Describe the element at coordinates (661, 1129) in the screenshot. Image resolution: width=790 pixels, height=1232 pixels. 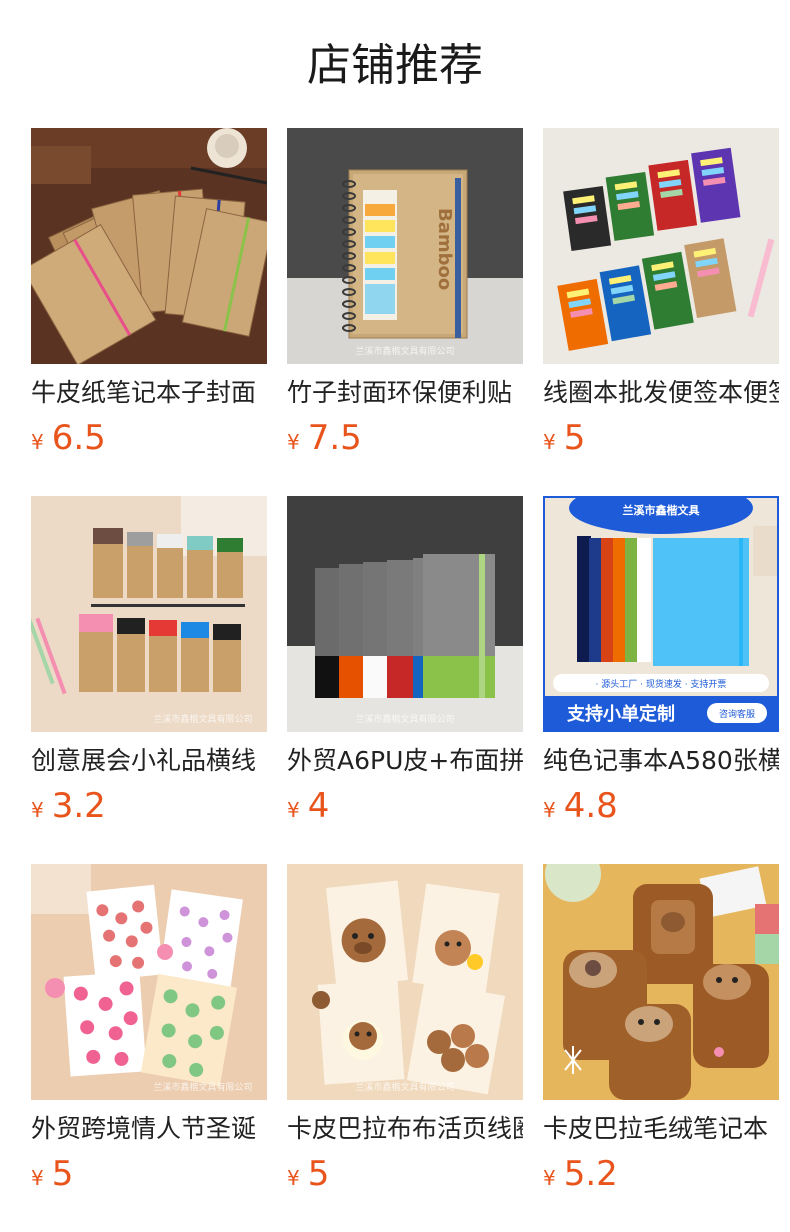
I see `product-name: 卡皮巴拉毛绒笔记本` at that location.